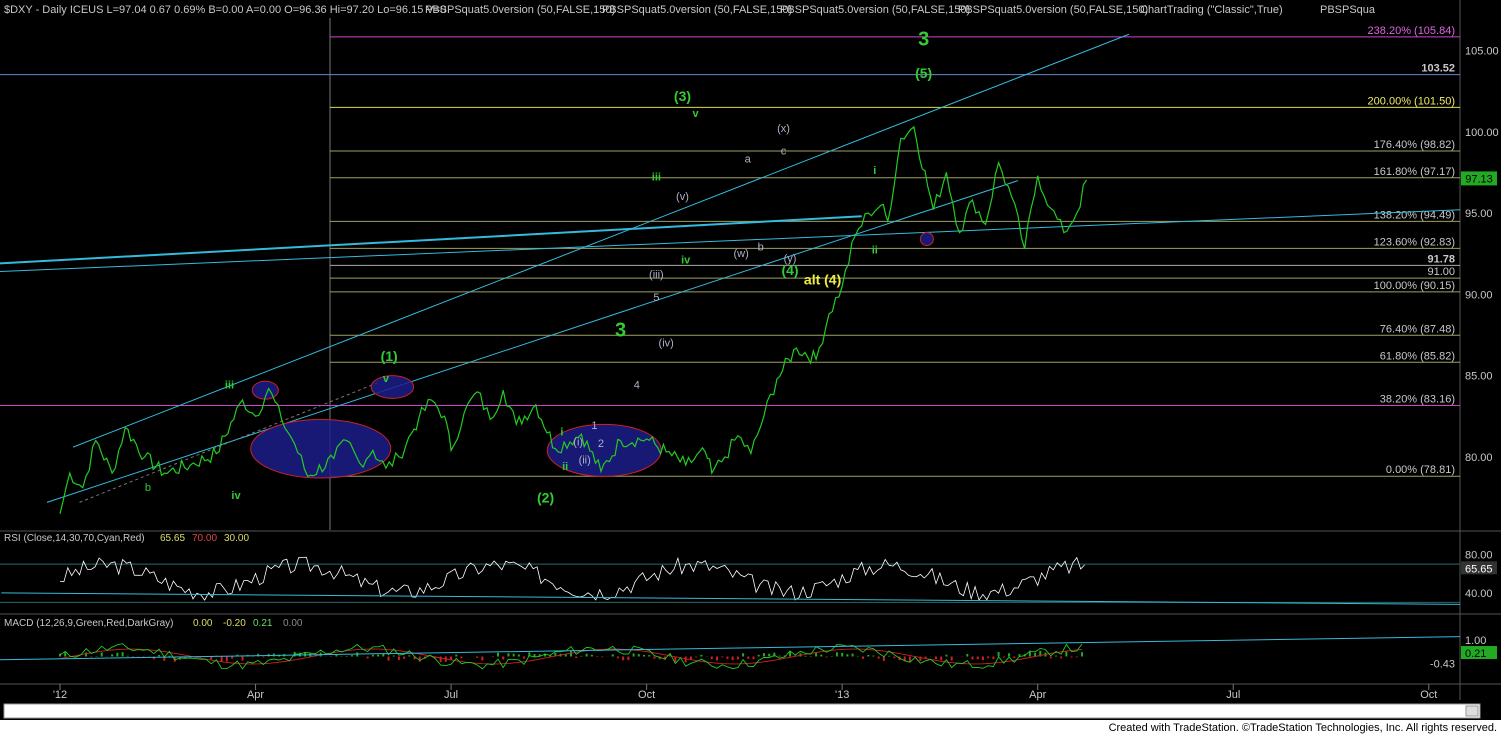 The height and width of the screenshot is (736, 1501). I want to click on wave-label: (i), so click(578, 442).